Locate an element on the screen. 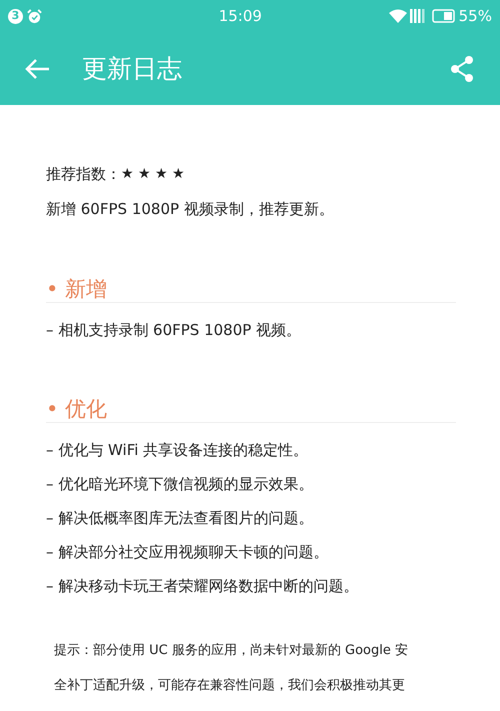 This screenshot has width=500, height=711. change-item: – 相机支持录制 60FPS 1080P 视频。 is located at coordinates (174, 330).